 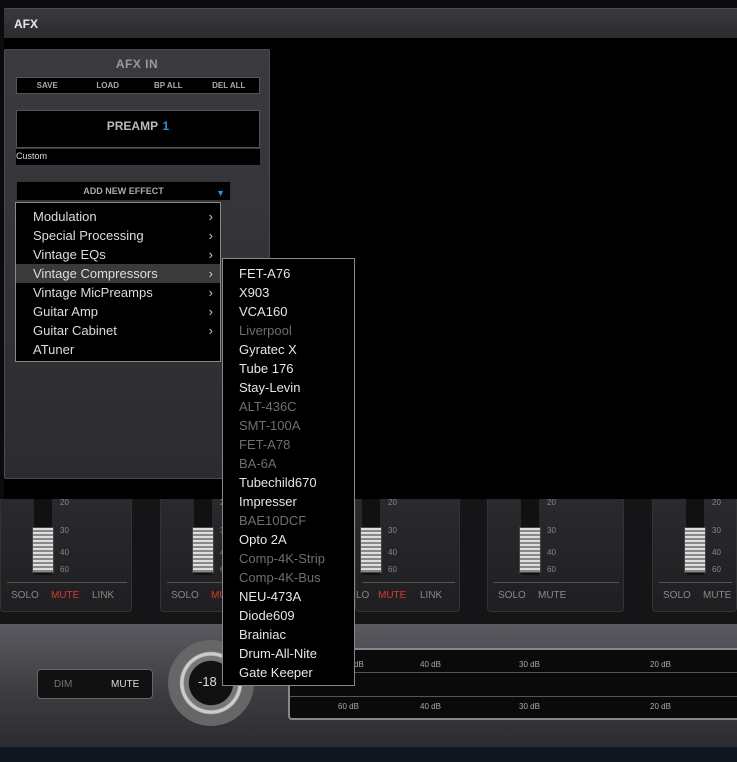 What do you see at coordinates (168, 85) in the screenshot?
I see `bypass-all-button: BP ALL` at bounding box center [168, 85].